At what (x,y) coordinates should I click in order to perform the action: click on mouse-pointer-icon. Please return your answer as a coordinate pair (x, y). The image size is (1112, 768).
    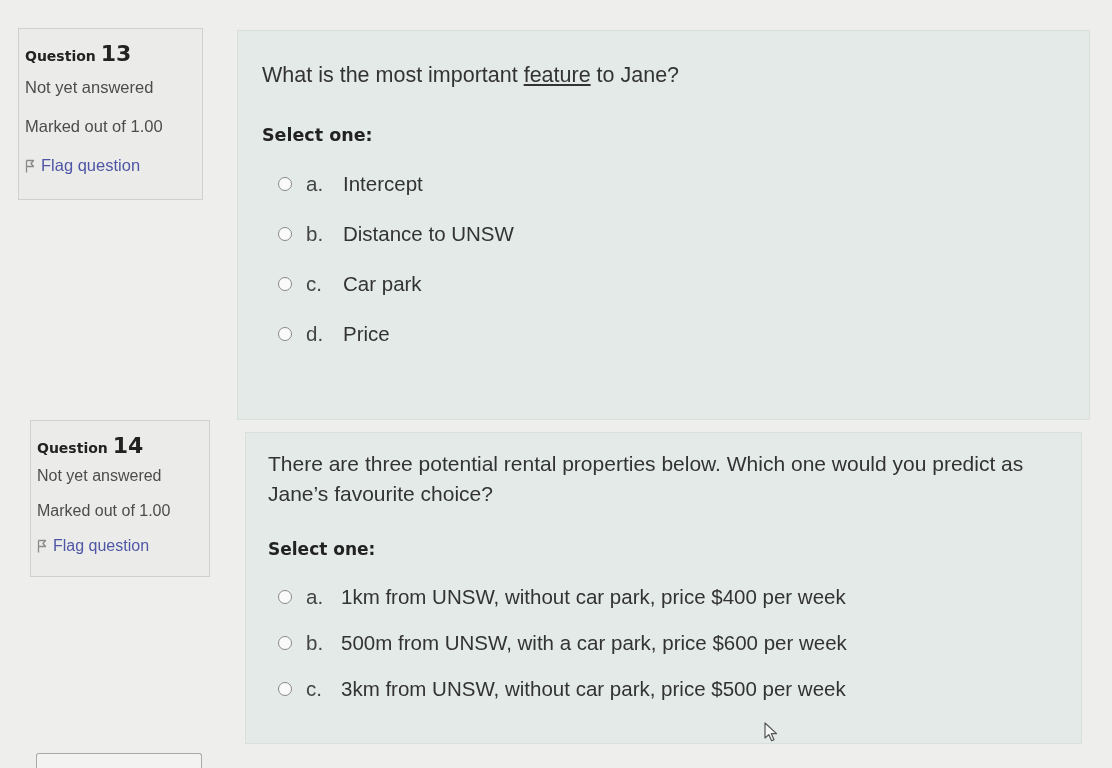
    Looking at the image, I should click on (771, 732).